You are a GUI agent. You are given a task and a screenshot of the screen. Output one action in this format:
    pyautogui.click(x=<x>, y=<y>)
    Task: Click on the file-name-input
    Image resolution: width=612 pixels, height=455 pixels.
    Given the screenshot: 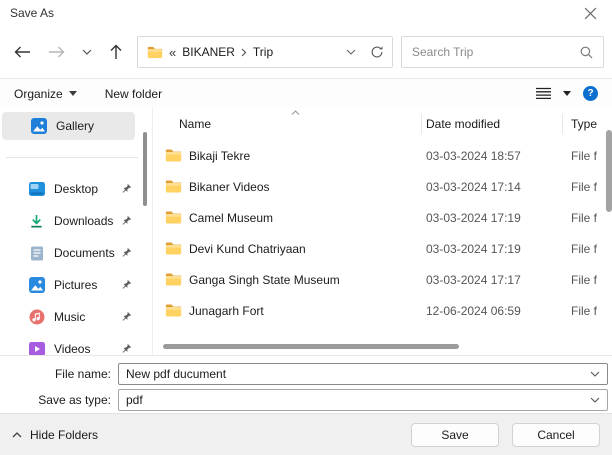 What is the action you would take?
    pyautogui.click(x=363, y=374)
    